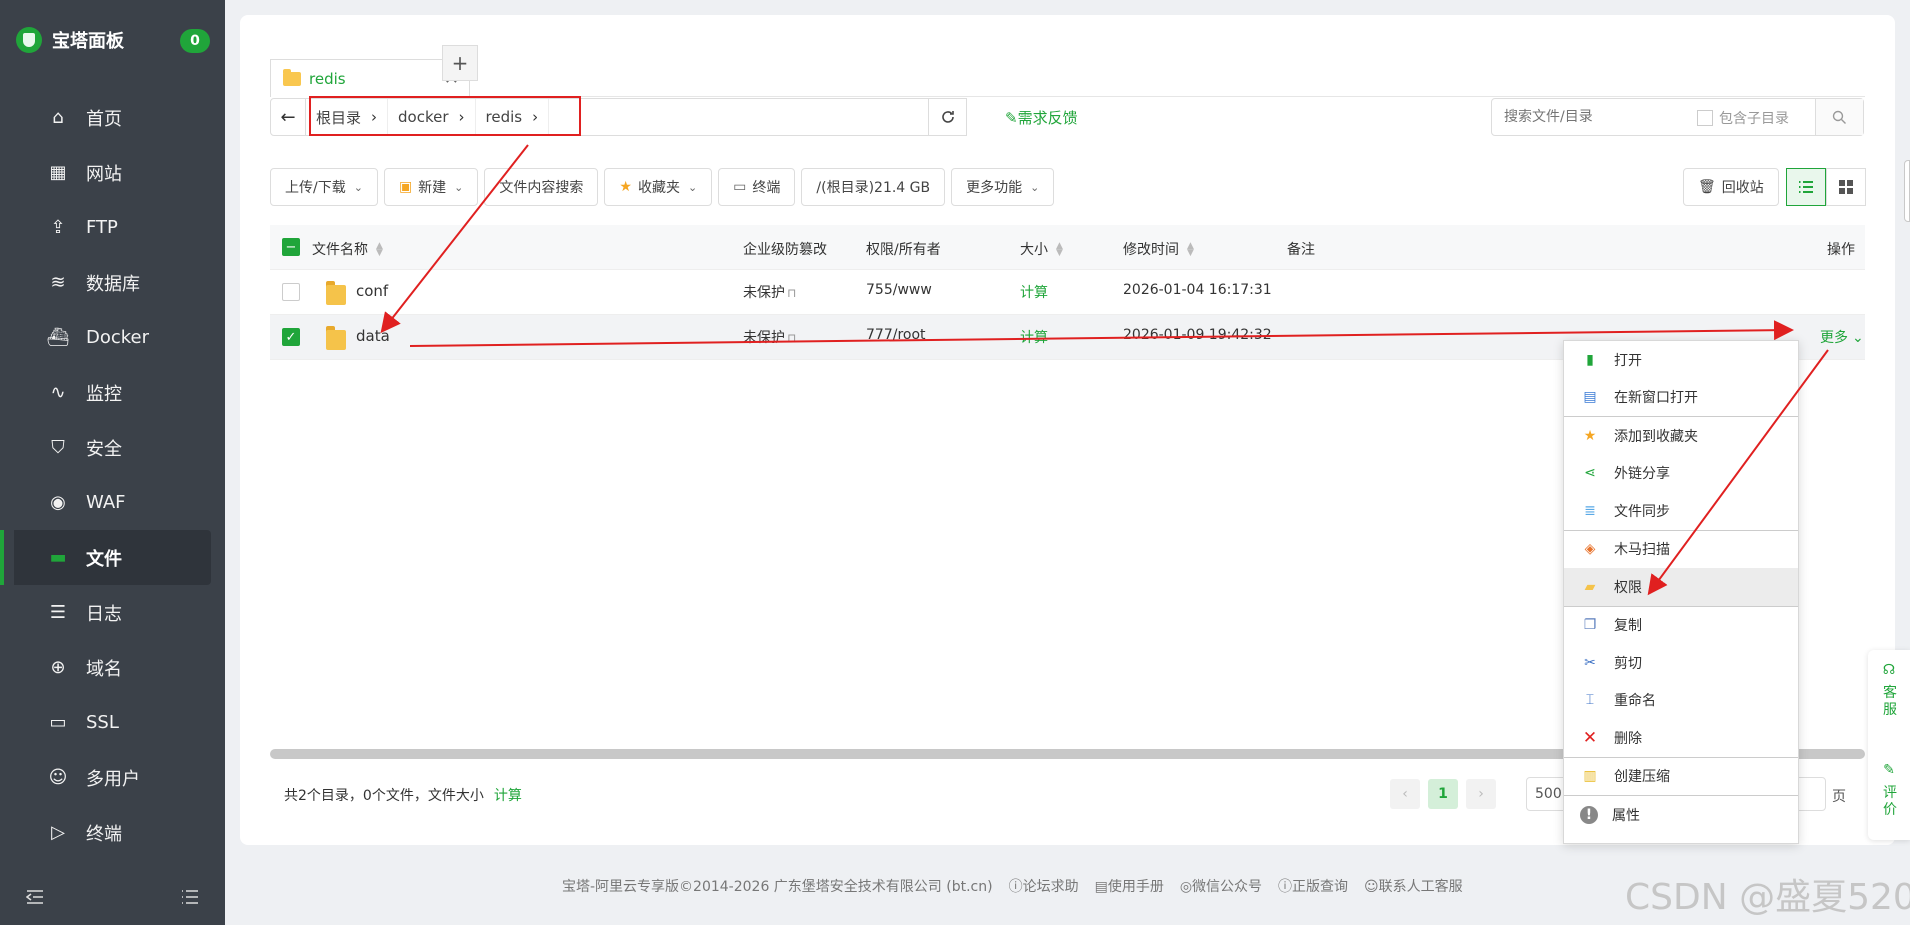  What do you see at coordinates (1681, 663) in the screenshot?
I see `menu-item-8: ✂ 剪切` at bounding box center [1681, 663].